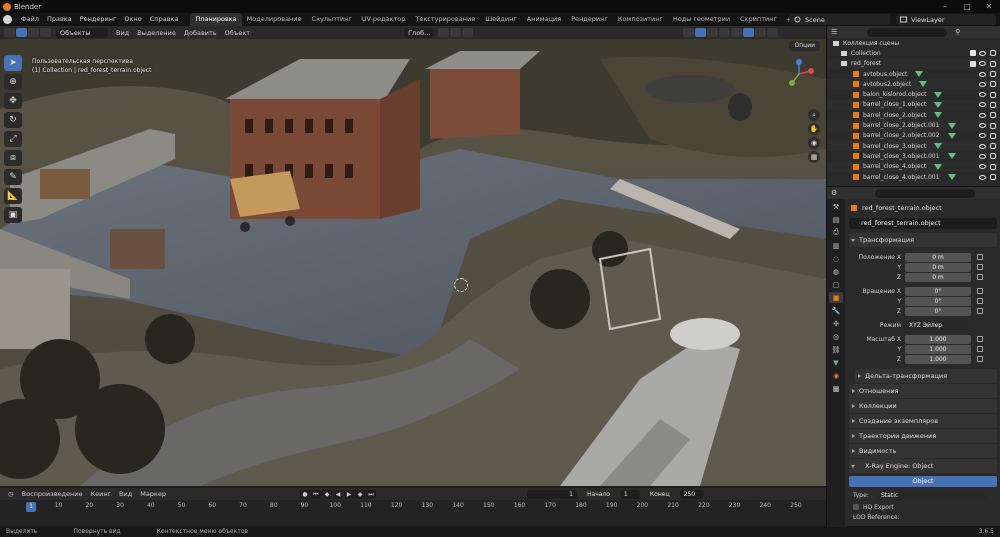 Image resolution: width=1000 pixels, height=537 pixels. Describe the element at coordinates (237, 33) in the screenshot. I see `menu-object: Объект` at that location.